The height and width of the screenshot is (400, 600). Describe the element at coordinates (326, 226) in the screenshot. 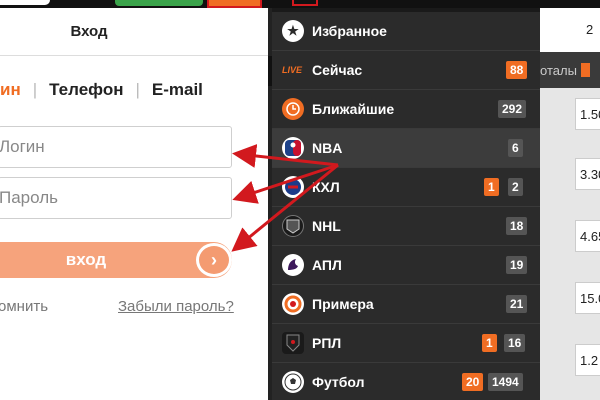

I see `menu-item-label: NHL` at that location.